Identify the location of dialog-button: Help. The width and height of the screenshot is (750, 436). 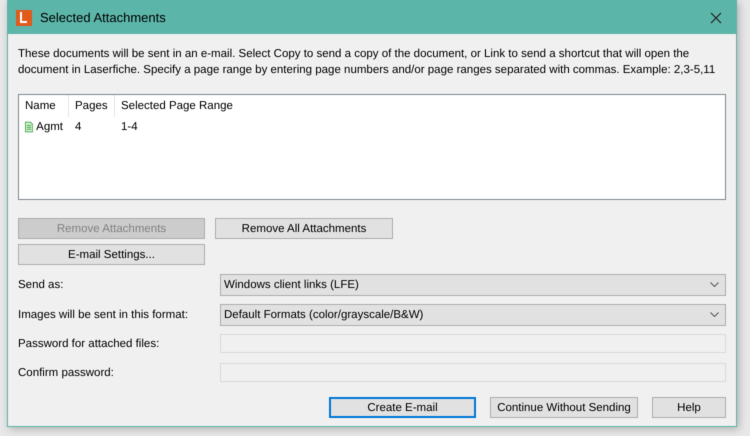
(689, 407).